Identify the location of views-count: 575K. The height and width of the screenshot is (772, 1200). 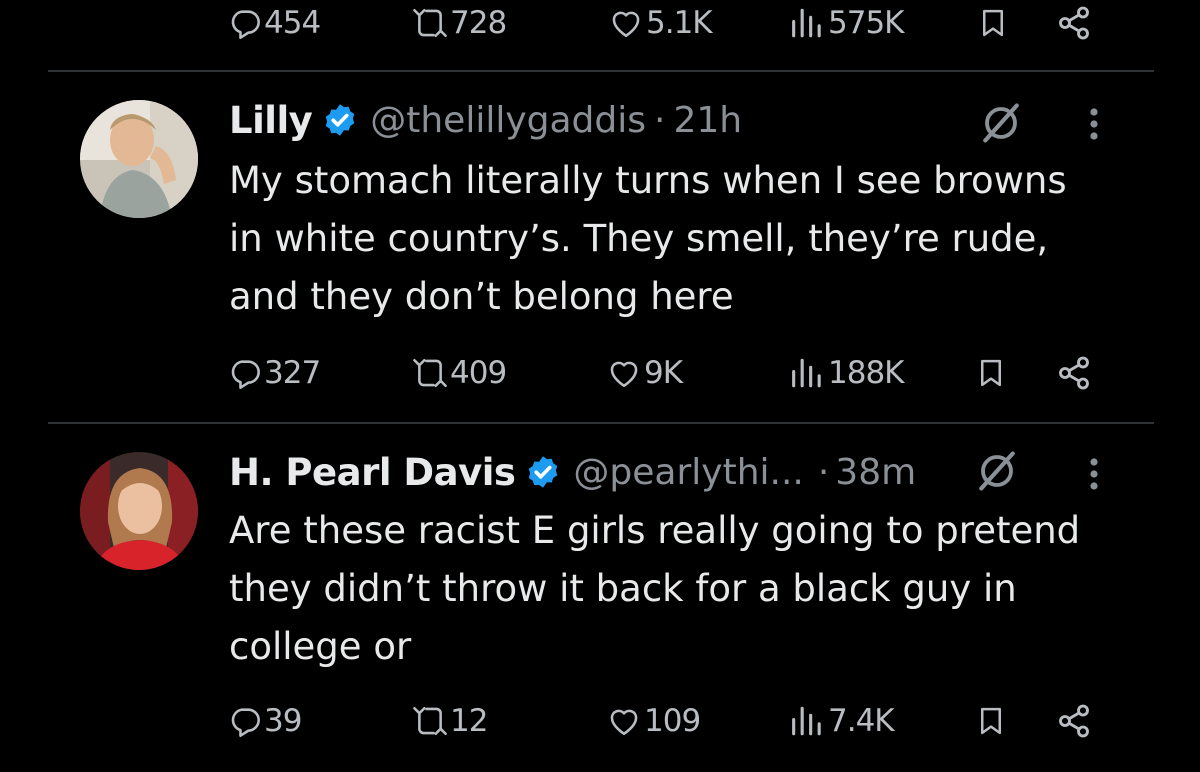
(866, 23).